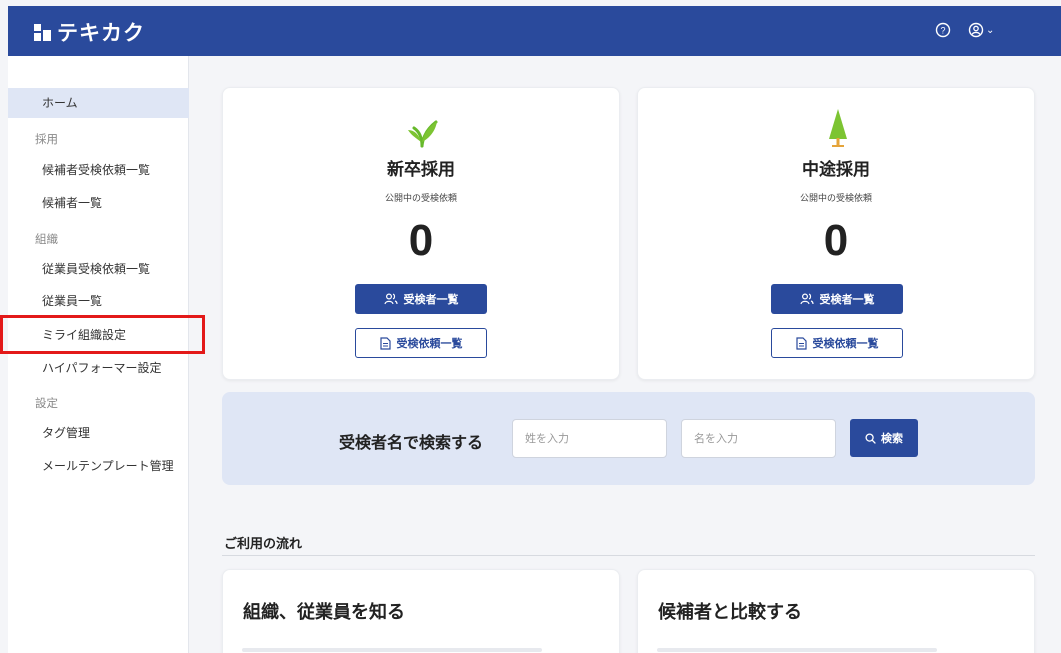 This screenshot has height=653, width=1061. Describe the element at coordinates (46, 403) in the screenshot. I see `sidebar-section-settings: 設定` at that location.